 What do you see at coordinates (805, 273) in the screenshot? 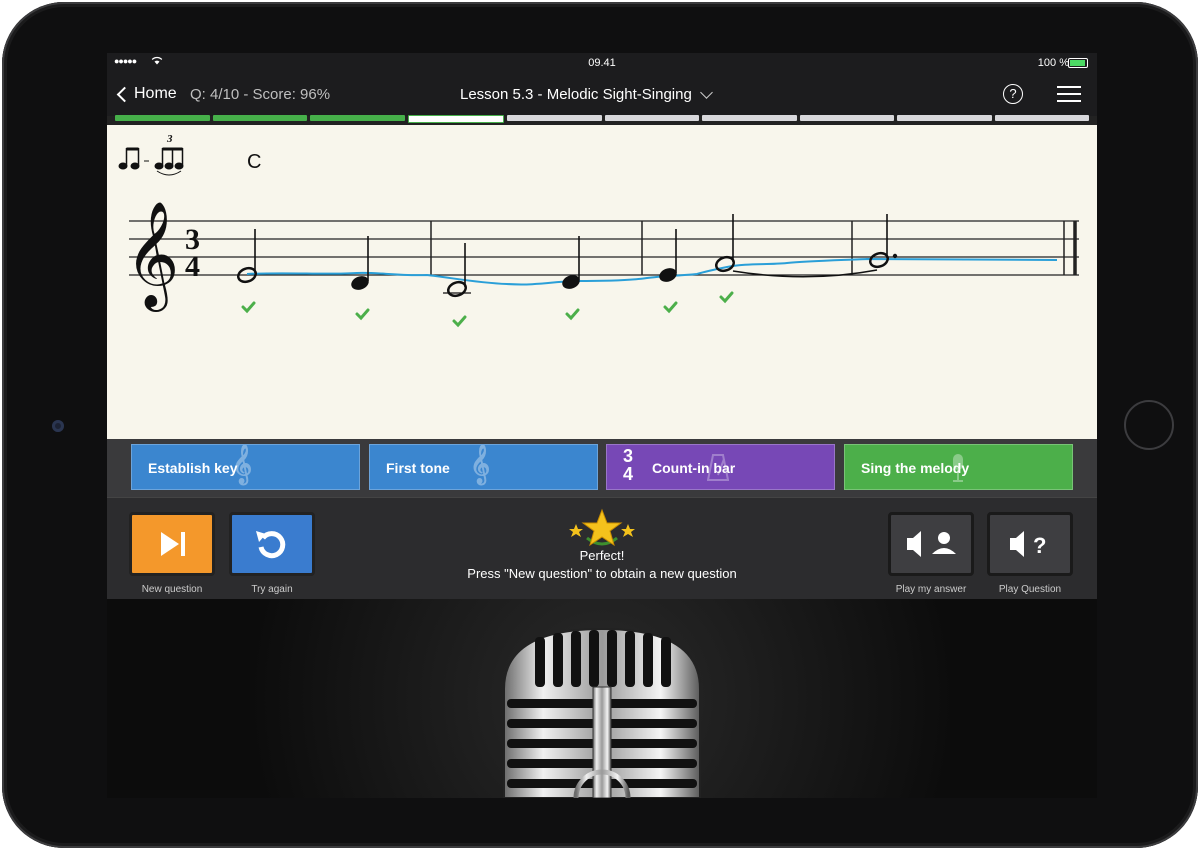
I see `tie-icon` at bounding box center [805, 273].